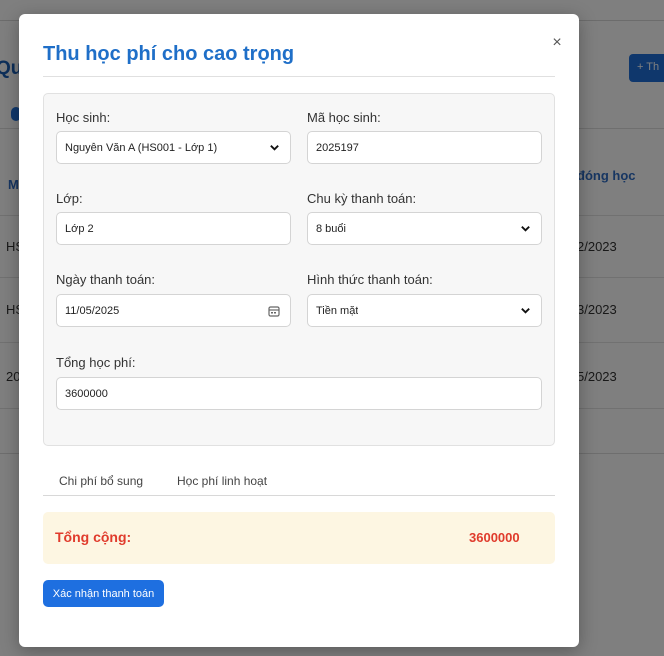 This screenshot has width=664, height=656. Describe the element at coordinates (83, 117) in the screenshot. I see `student-label: Học sinh:` at that location.